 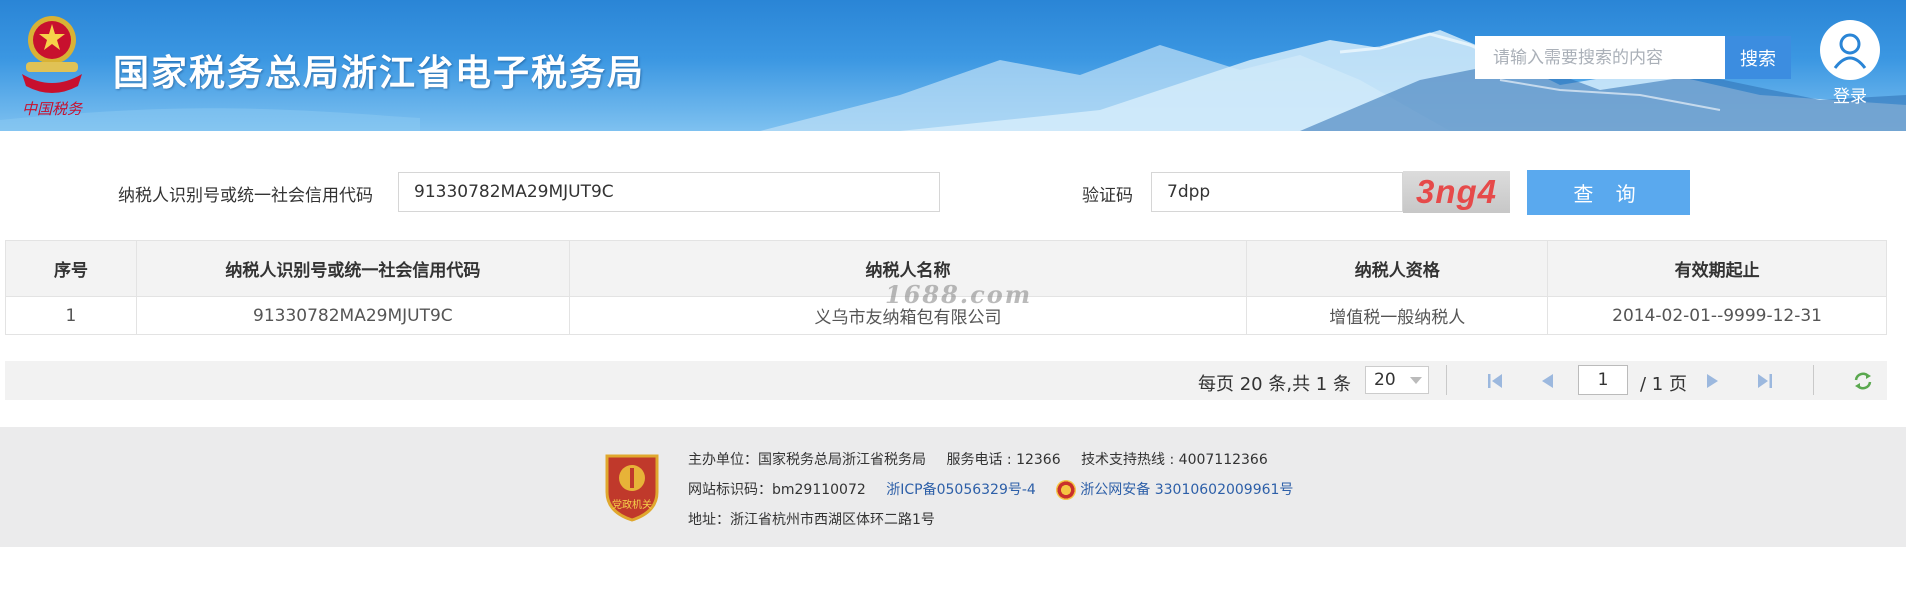 What do you see at coordinates (1608, 192) in the screenshot?
I see `query-button: 查 询` at bounding box center [1608, 192].